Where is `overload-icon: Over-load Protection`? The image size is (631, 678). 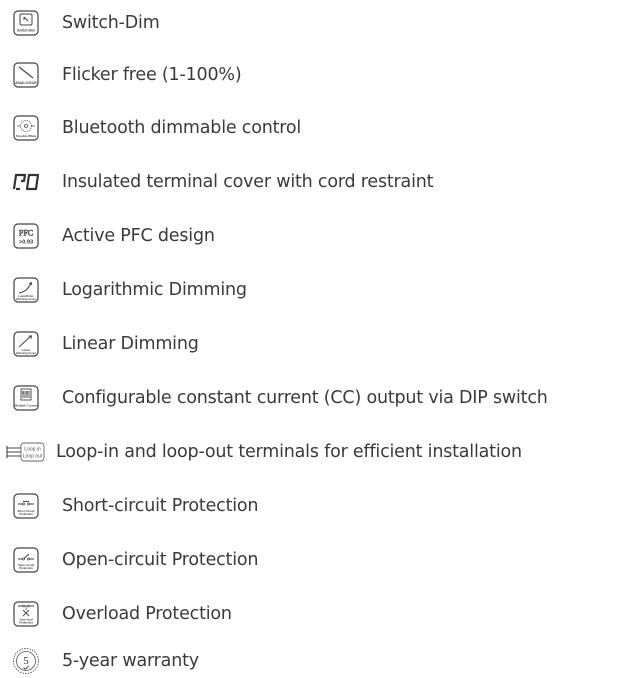
overload-icon: Over-load Protection is located at coordinates (26, 614).